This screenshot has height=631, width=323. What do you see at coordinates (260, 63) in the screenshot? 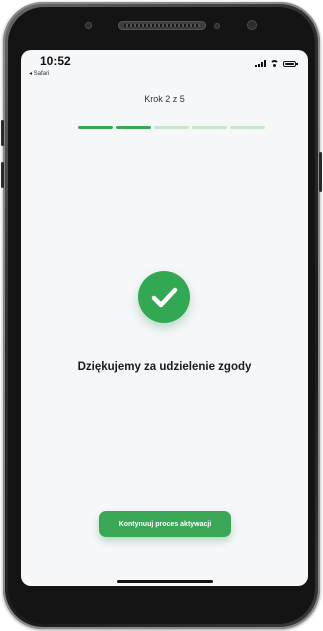
I see `signal-icon` at bounding box center [260, 63].